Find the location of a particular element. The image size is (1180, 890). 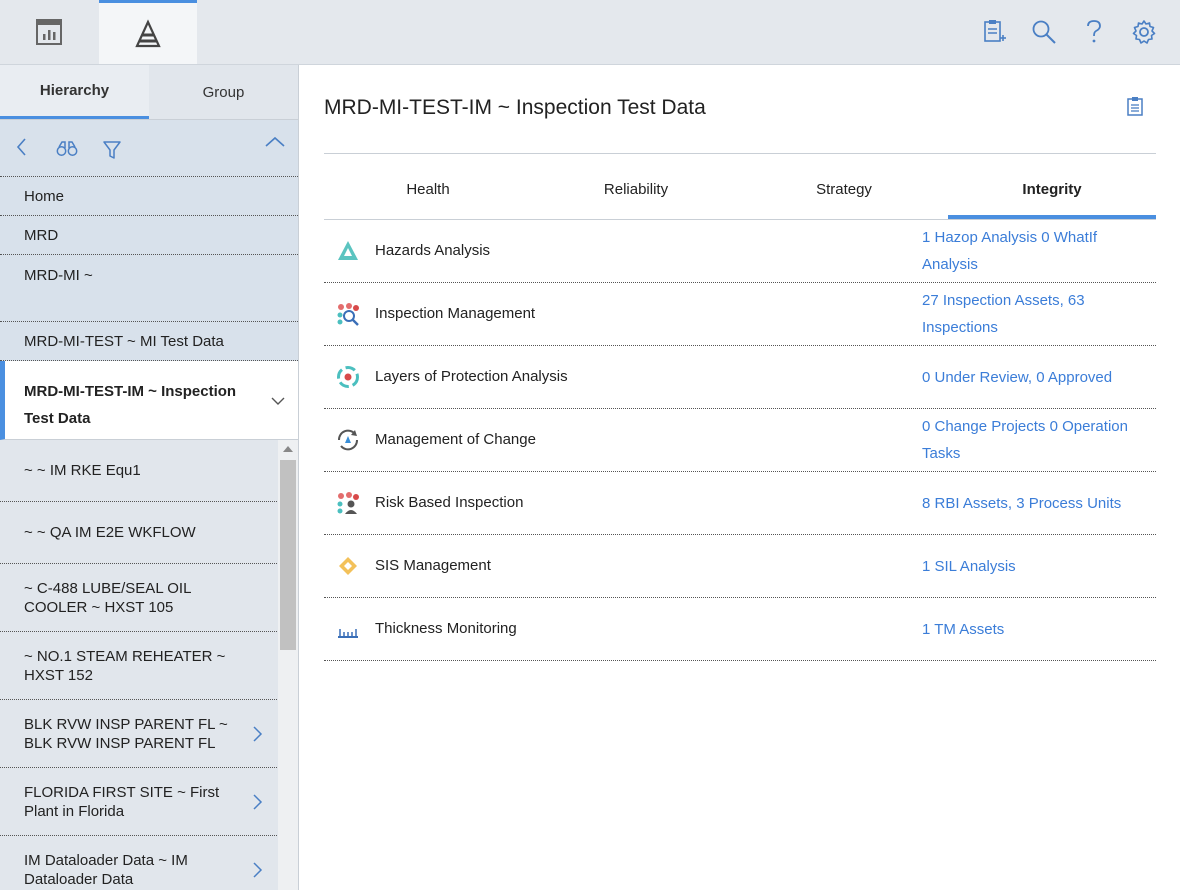

breadcrumb-mrd: MRD is located at coordinates (149, 235).